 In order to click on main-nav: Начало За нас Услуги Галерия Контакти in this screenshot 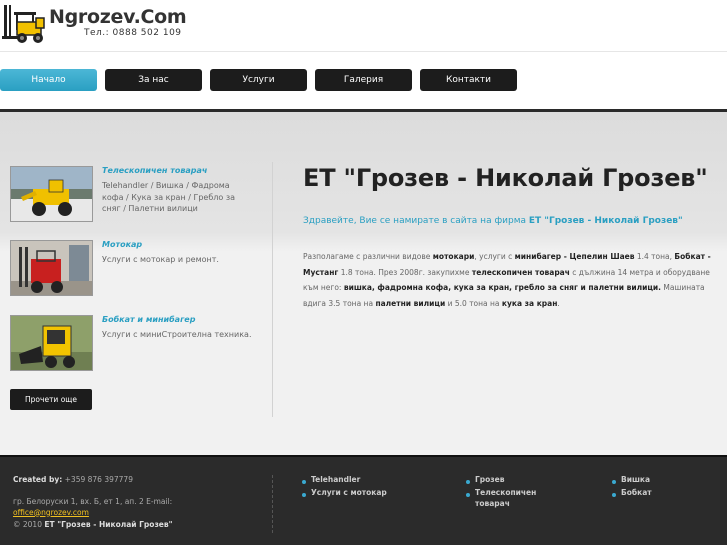, I will do `click(363, 80)`.